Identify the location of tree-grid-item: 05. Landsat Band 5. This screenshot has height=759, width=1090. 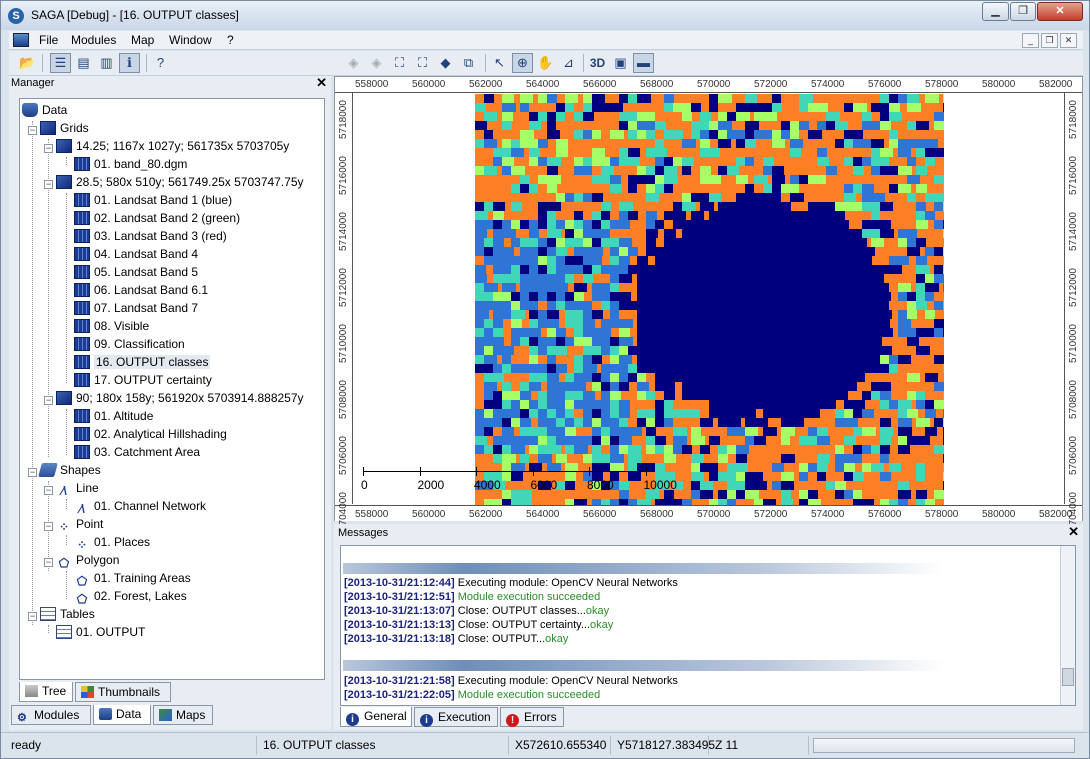
(136, 272).